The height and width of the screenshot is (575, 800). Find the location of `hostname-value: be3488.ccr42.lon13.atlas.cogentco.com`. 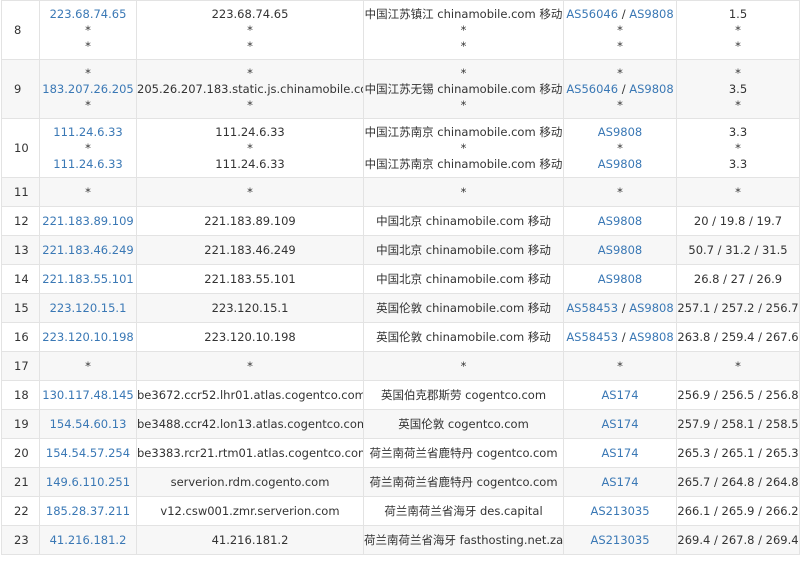

hostname-value: be3488.ccr42.lon13.atlas.cogentco.com is located at coordinates (250, 424).